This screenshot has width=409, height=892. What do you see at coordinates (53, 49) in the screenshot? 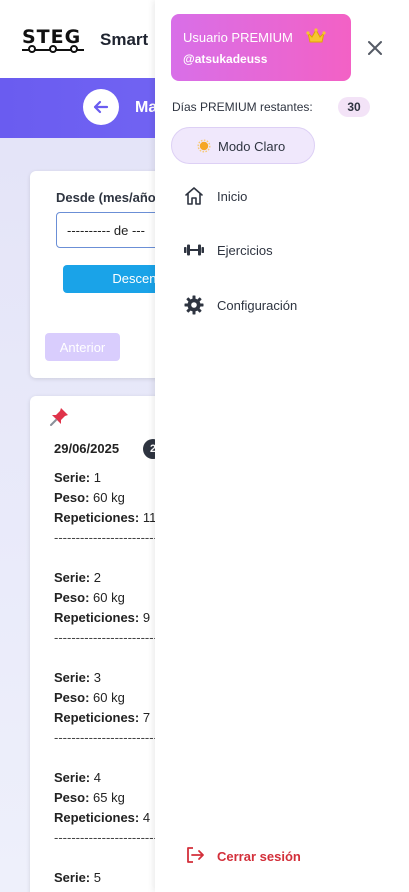
I see `logo-gear-center` at bounding box center [53, 49].